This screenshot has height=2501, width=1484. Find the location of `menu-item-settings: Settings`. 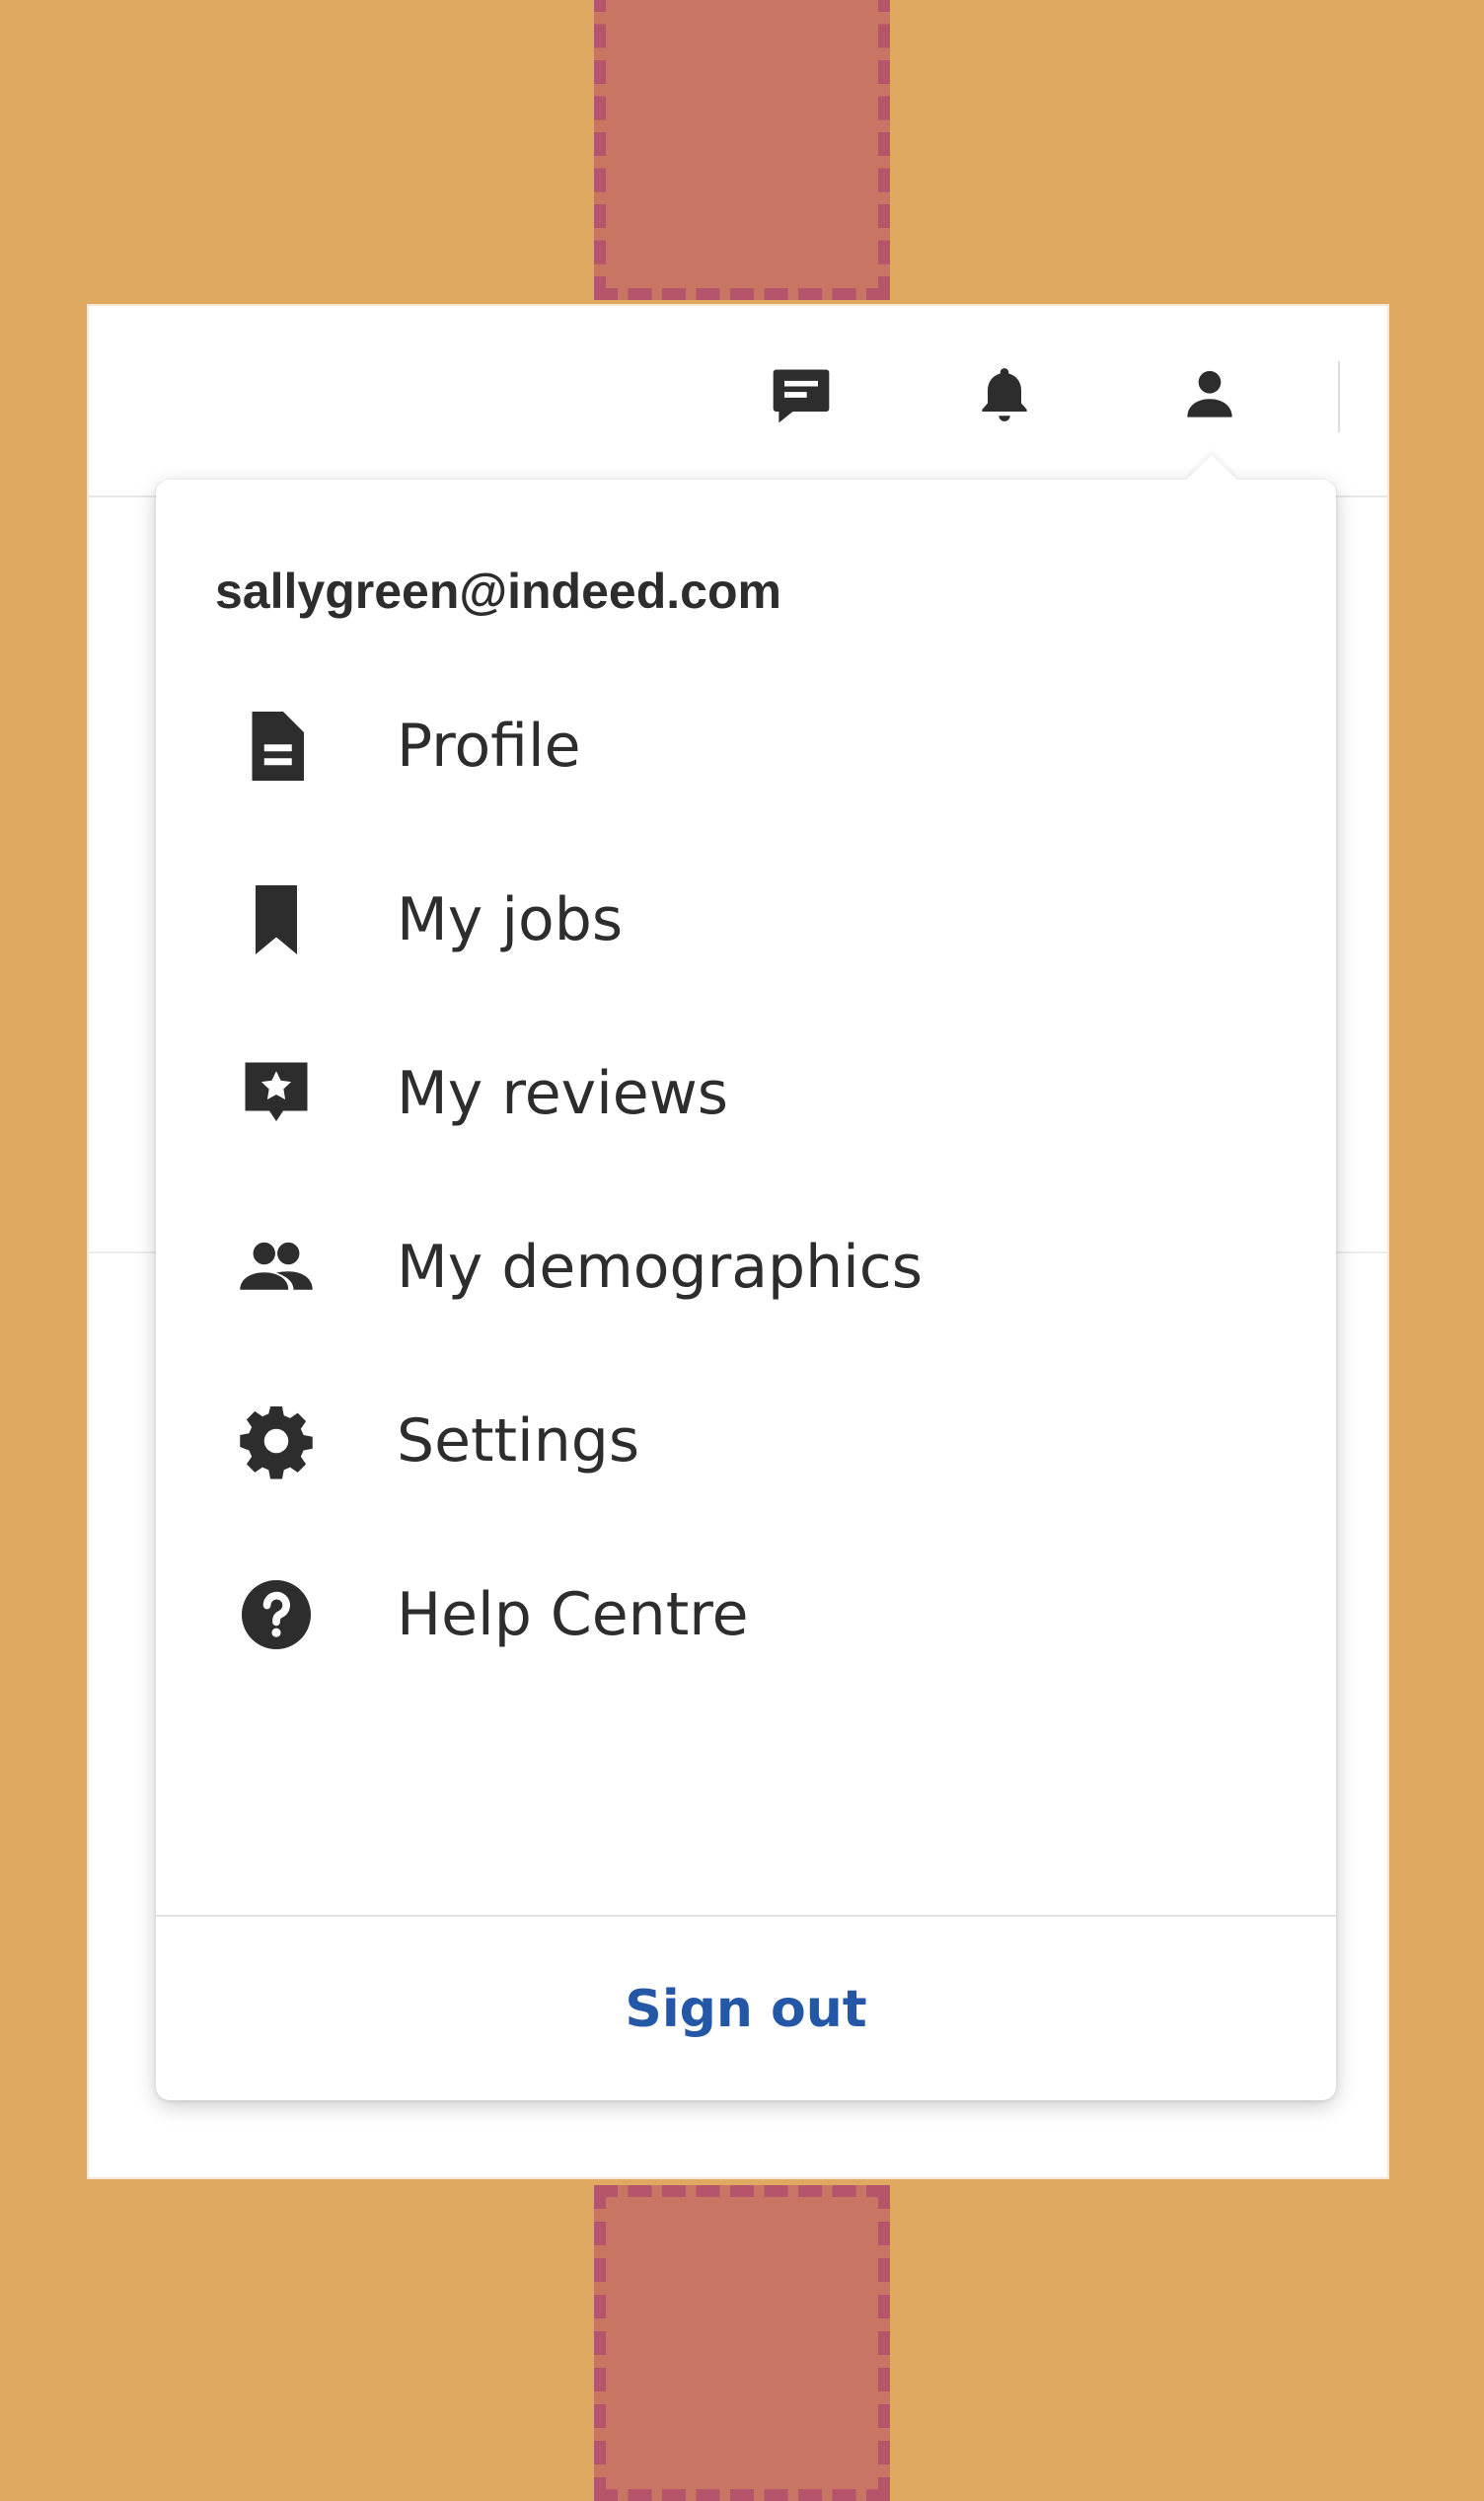

menu-item-settings: Settings is located at coordinates (746, 1441).